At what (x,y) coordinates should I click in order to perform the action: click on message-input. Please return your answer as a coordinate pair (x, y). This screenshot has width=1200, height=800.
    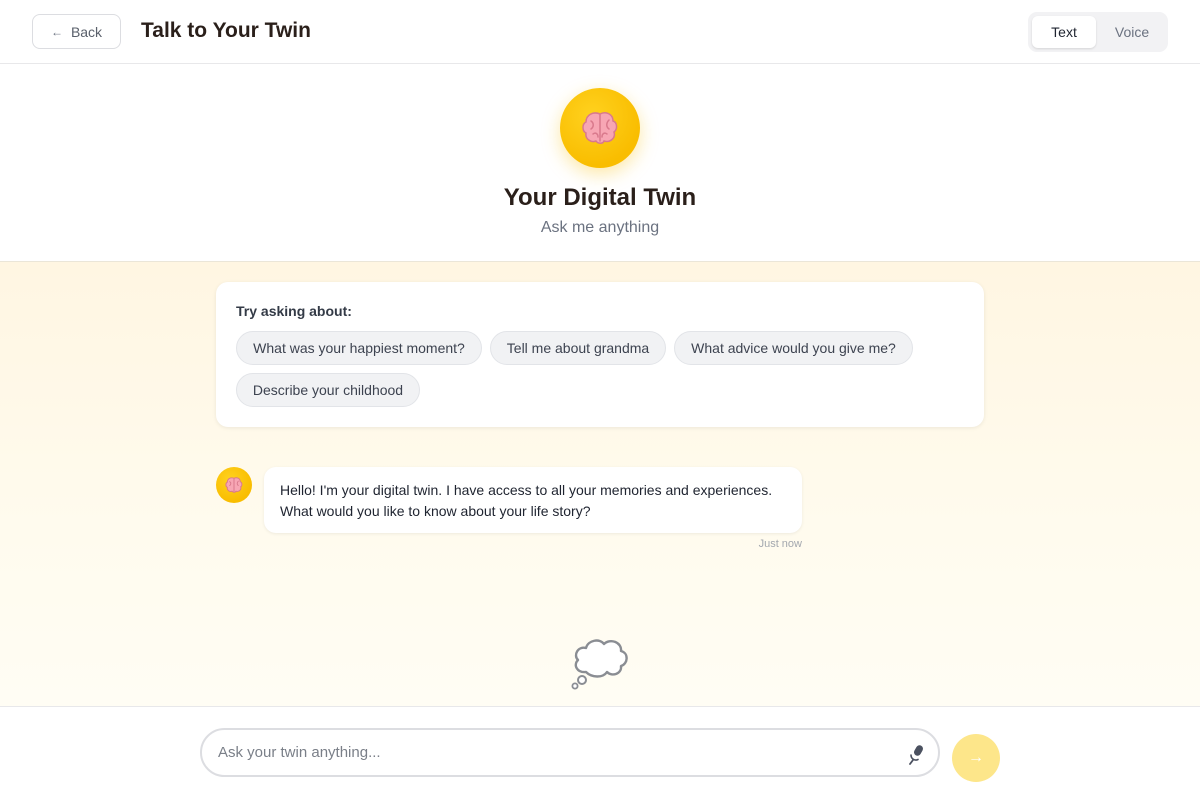
    Looking at the image, I should click on (558, 752).